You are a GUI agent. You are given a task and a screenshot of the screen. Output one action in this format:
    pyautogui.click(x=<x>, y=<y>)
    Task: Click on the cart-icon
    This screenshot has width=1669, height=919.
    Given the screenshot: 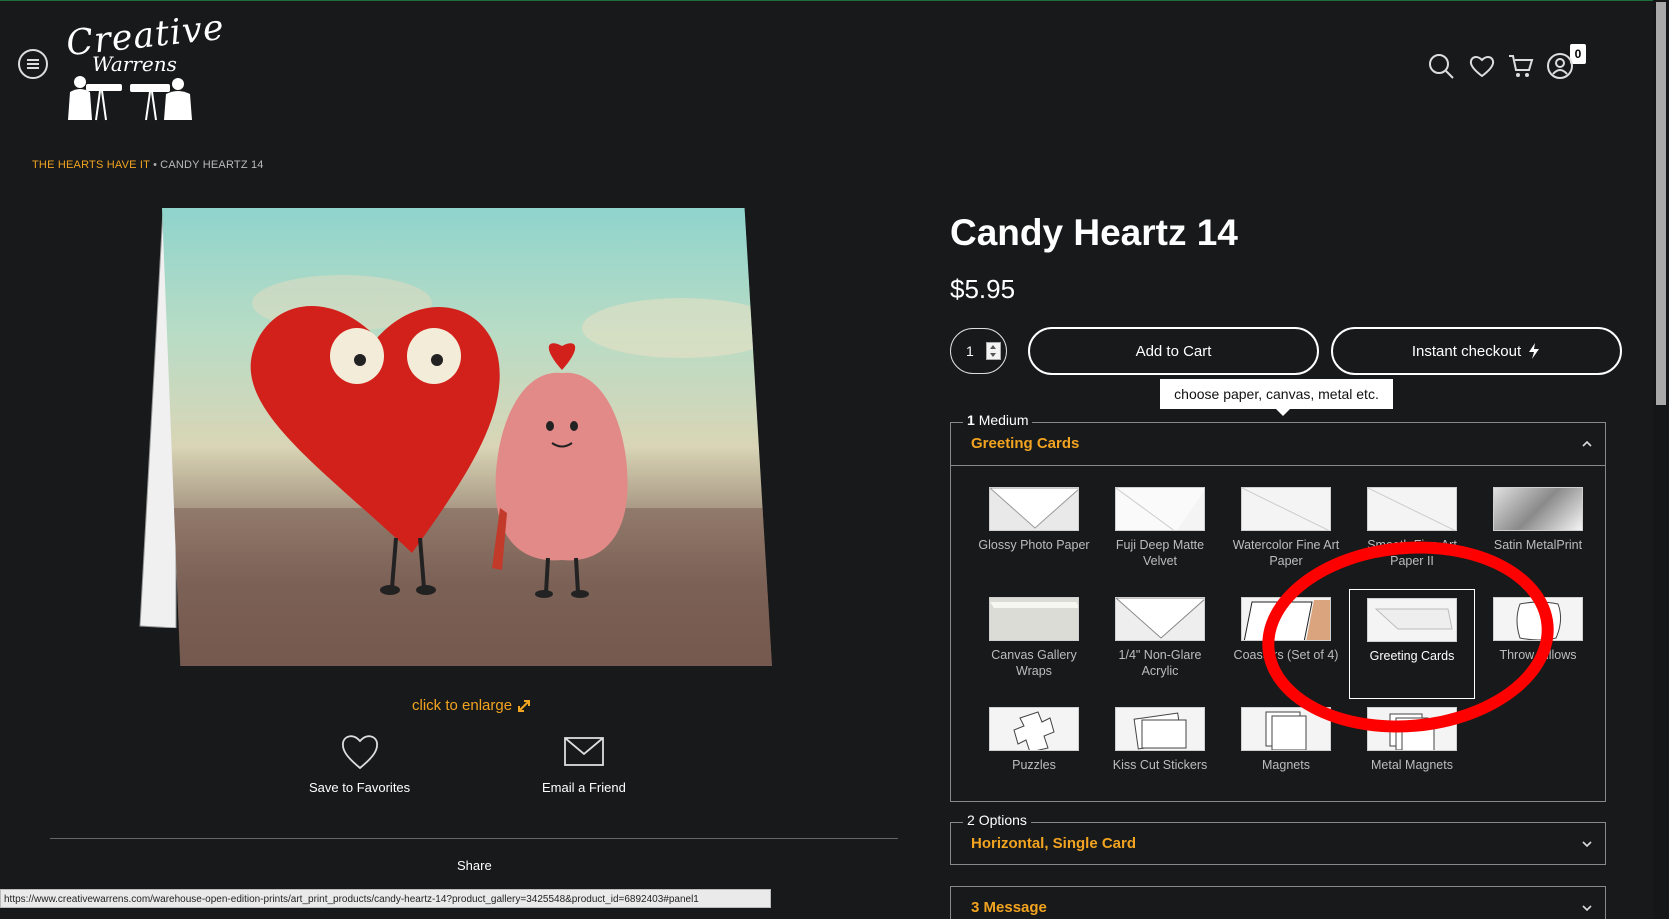 What is the action you would take?
    pyautogui.click(x=1521, y=66)
    